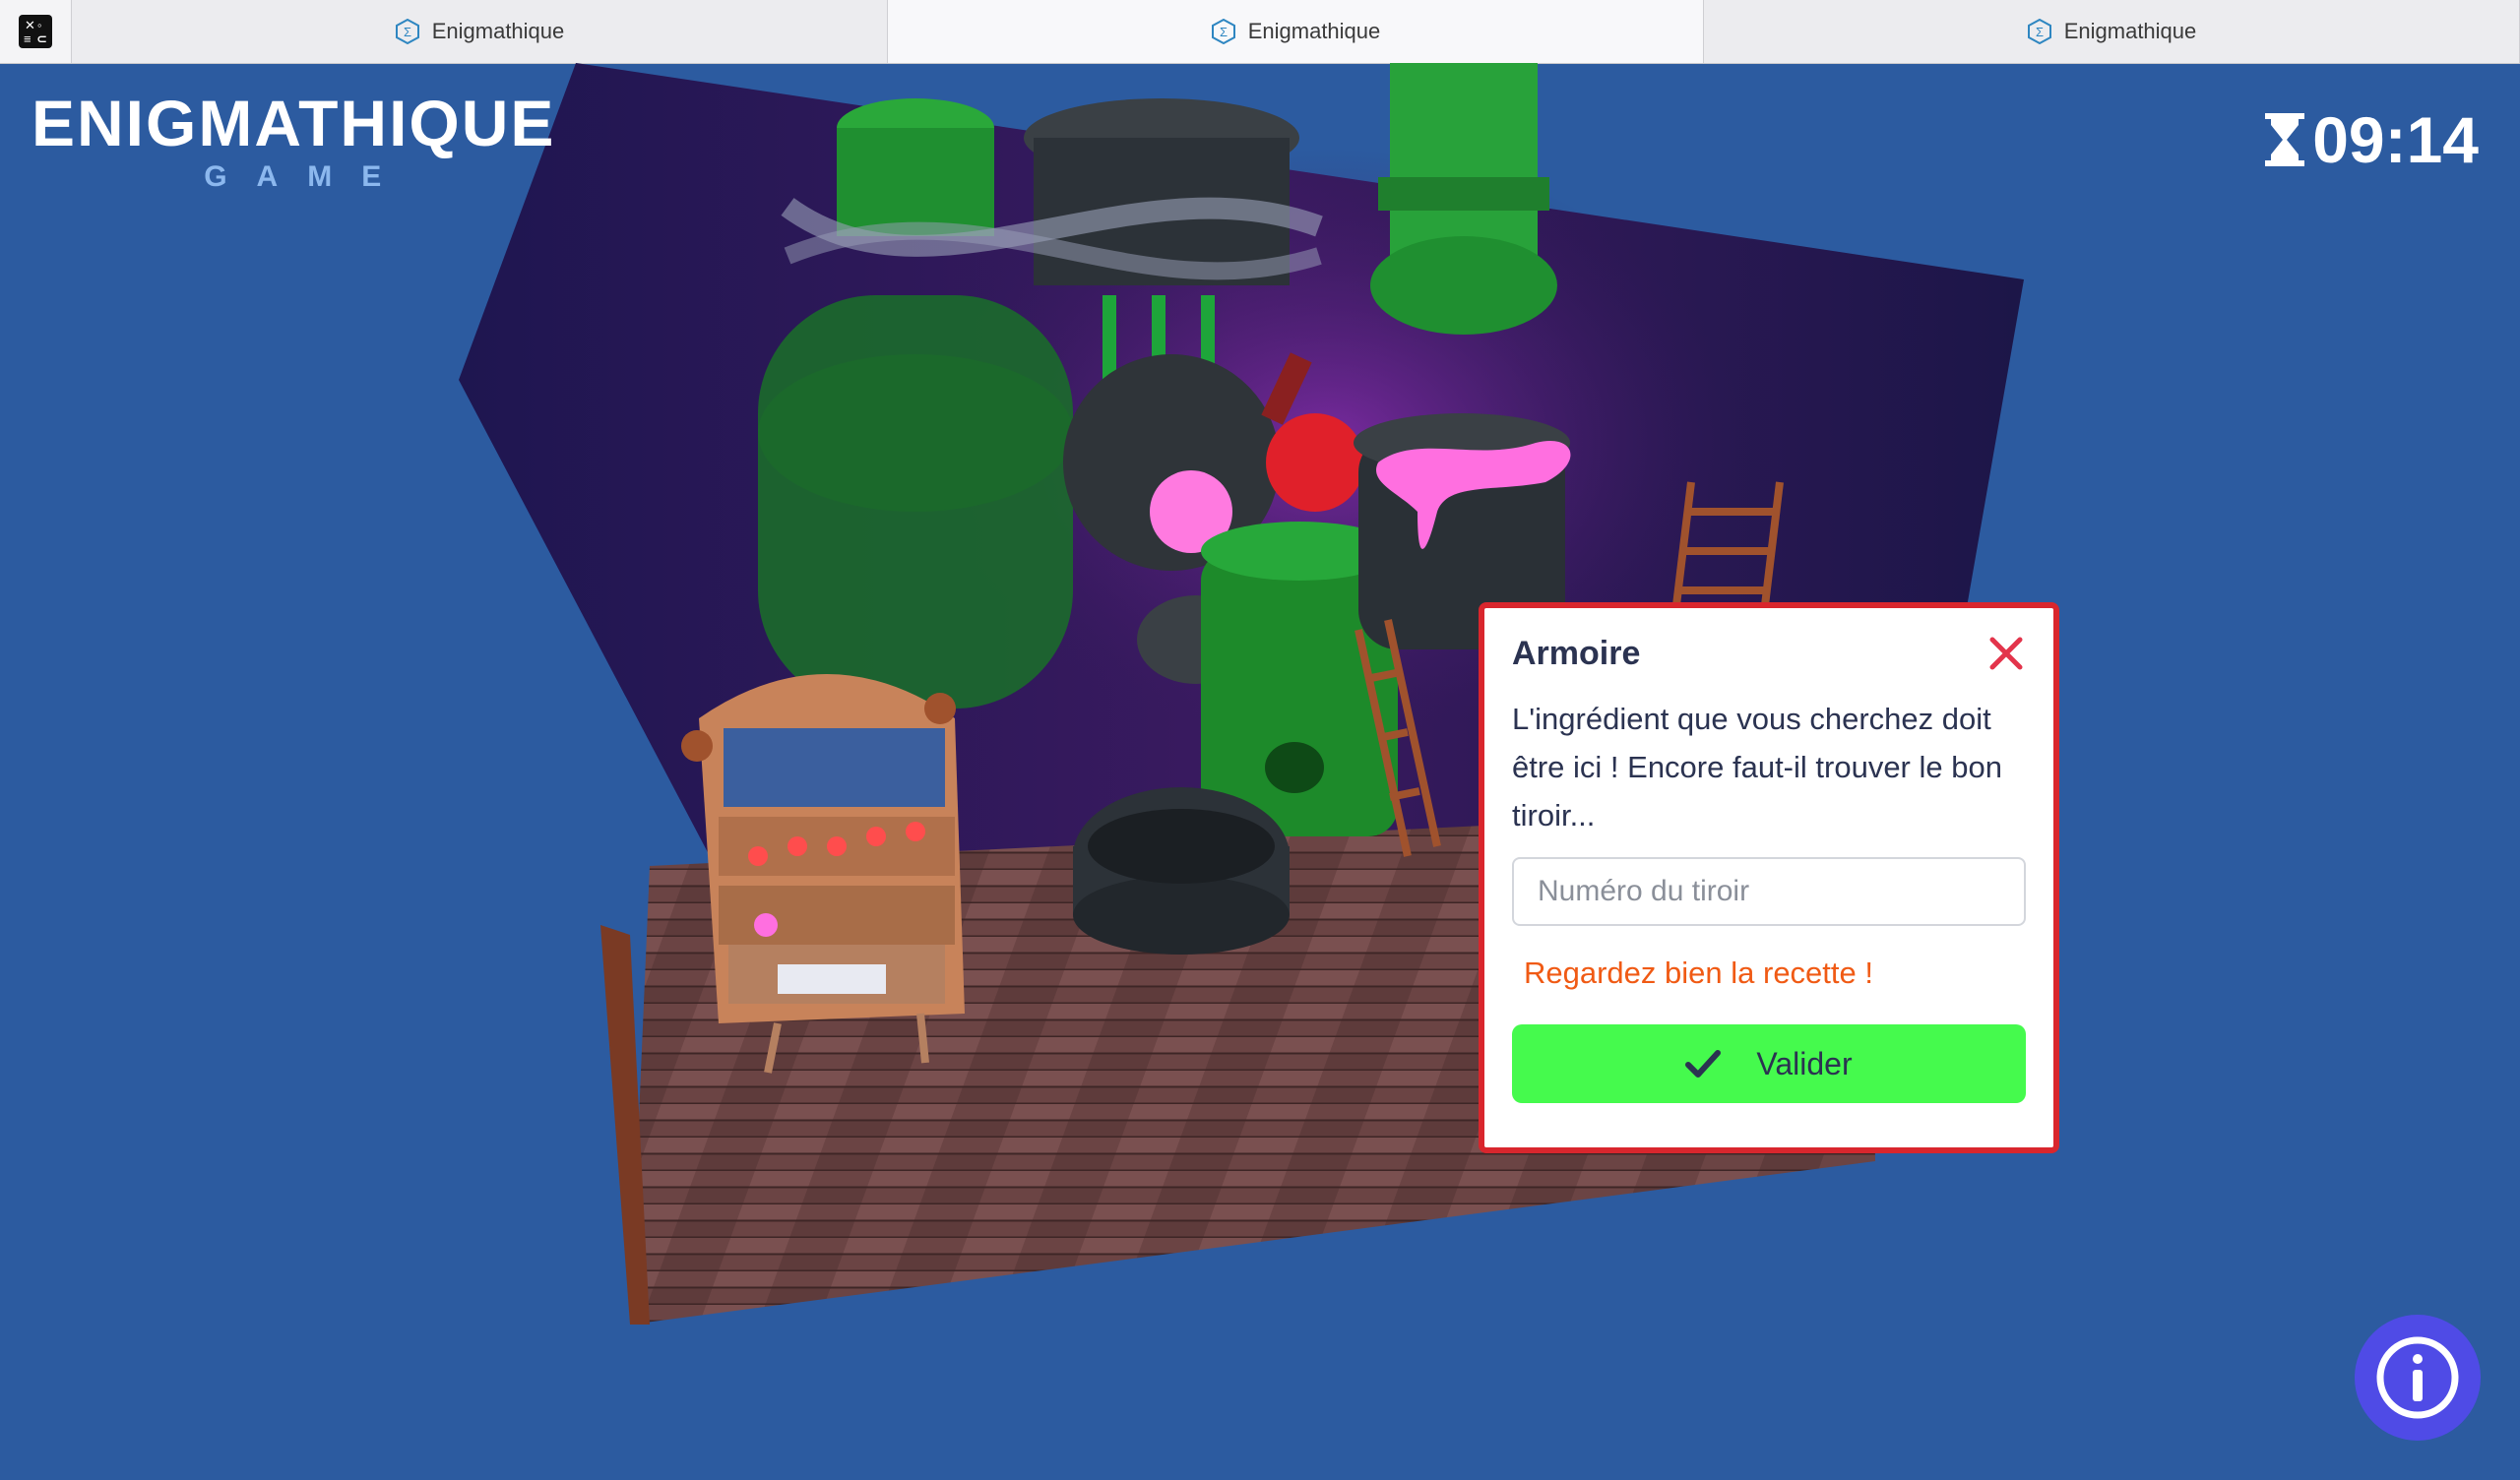 Image resolution: width=2520 pixels, height=1480 pixels. What do you see at coordinates (1804, 1063) in the screenshot?
I see `validate-button-label: Valider` at bounding box center [1804, 1063].